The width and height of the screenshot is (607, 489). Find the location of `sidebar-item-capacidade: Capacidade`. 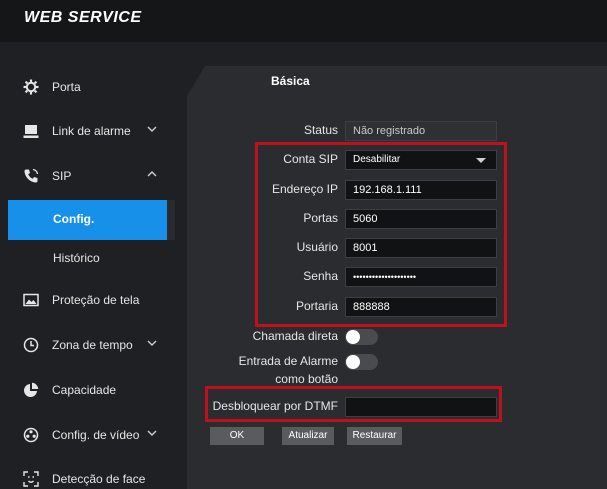

sidebar-item-capacidade: Capacidade is located at coordinates (83, 390).